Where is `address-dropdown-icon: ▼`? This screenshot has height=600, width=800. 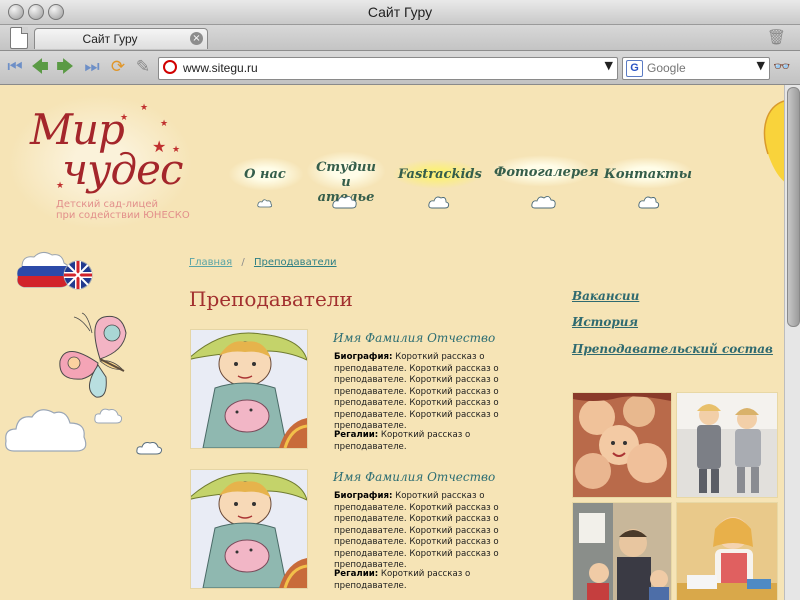
address-dropdown-icon: ▼ is located at coordinates (609, 65).